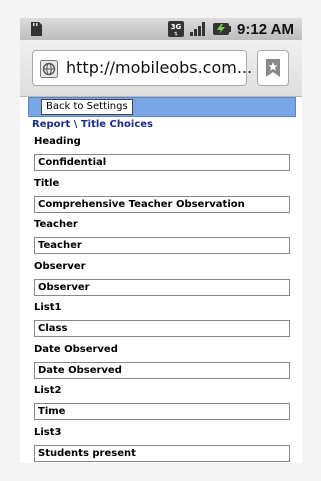 This screenshot has width=321, height=481. What do you see at coordinates (198, 29) in the screenshot?
I see `signal-icon` at bounding box center [198, 29].